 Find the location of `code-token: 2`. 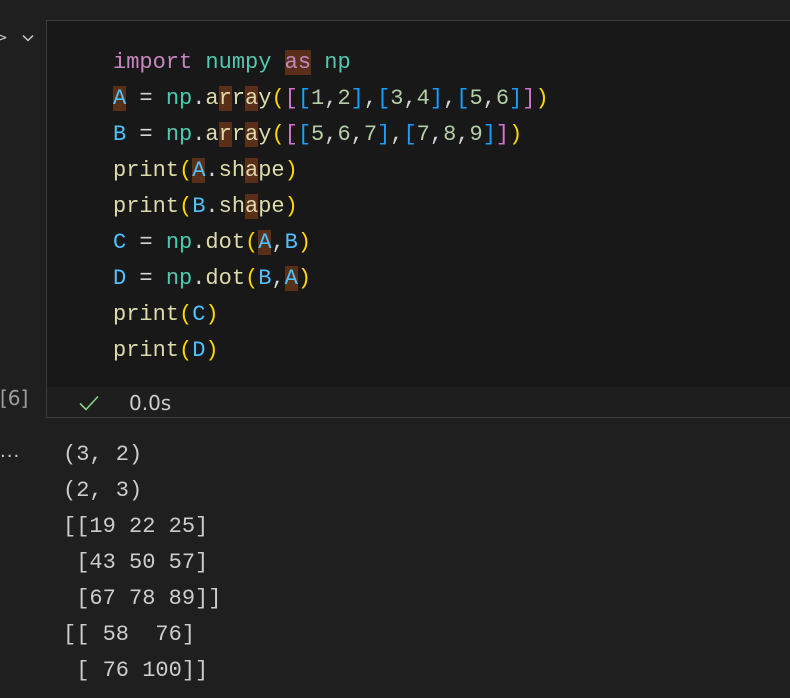

code-token: 2 is located at coordinates (344, 98).